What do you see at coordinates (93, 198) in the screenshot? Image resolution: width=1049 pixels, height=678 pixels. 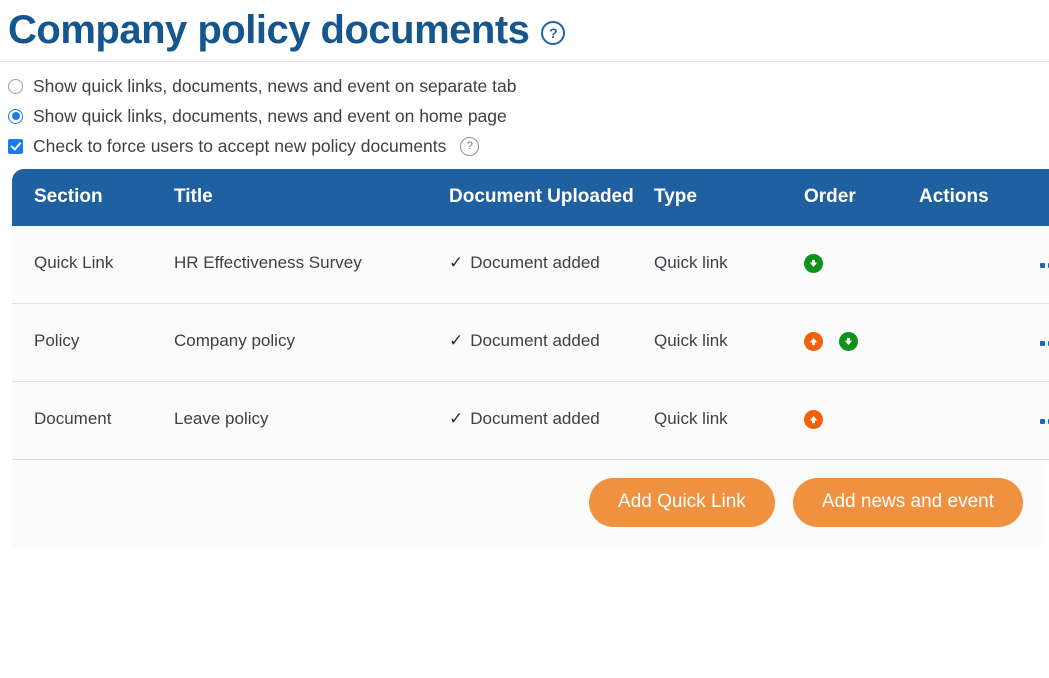 I see `column-header-section: Section` at bounding box center [93, 198].